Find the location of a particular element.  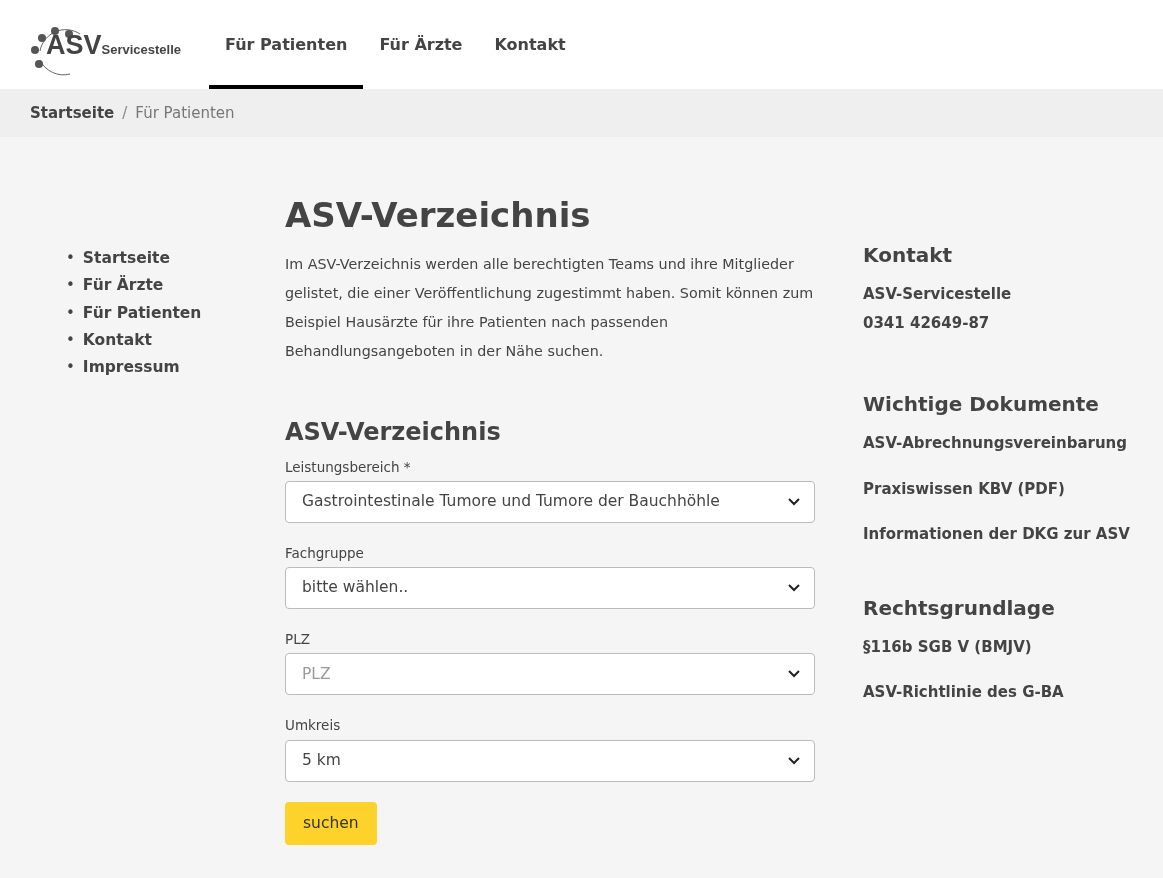

sidebar-link: Startseite is located at coordinates (126, 259).